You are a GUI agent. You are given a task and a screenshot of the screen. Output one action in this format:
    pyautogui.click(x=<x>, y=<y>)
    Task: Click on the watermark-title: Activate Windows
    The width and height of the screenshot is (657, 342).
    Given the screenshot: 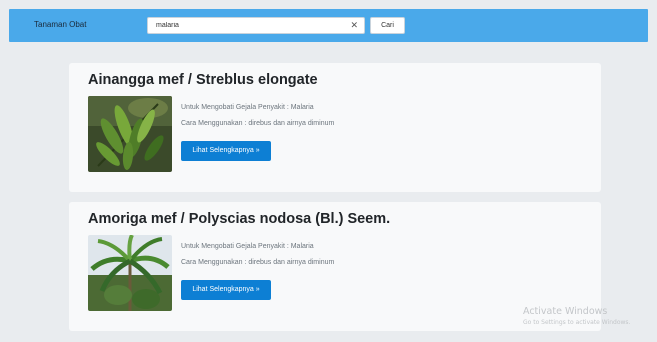 What is the action you would take?
    pyautogui.click(x=565, y=311)
    